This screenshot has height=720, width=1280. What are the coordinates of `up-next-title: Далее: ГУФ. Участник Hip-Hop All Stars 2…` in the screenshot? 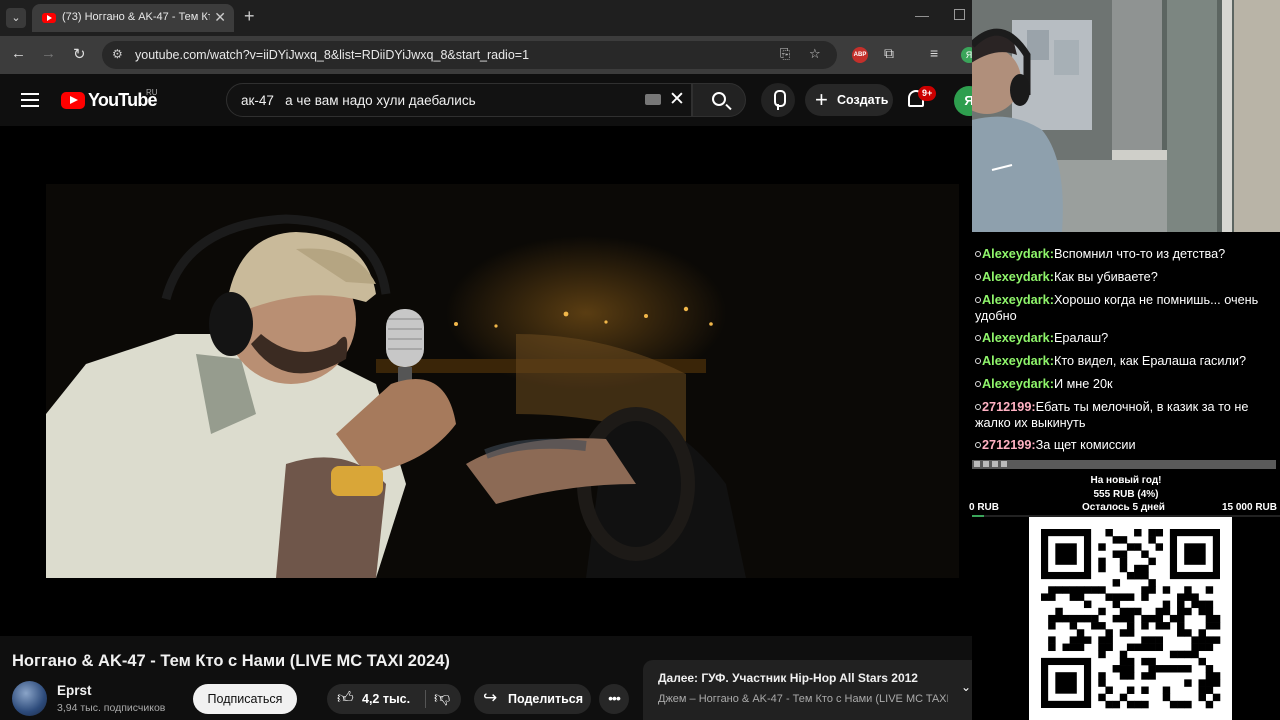 It's located at (788, 678).